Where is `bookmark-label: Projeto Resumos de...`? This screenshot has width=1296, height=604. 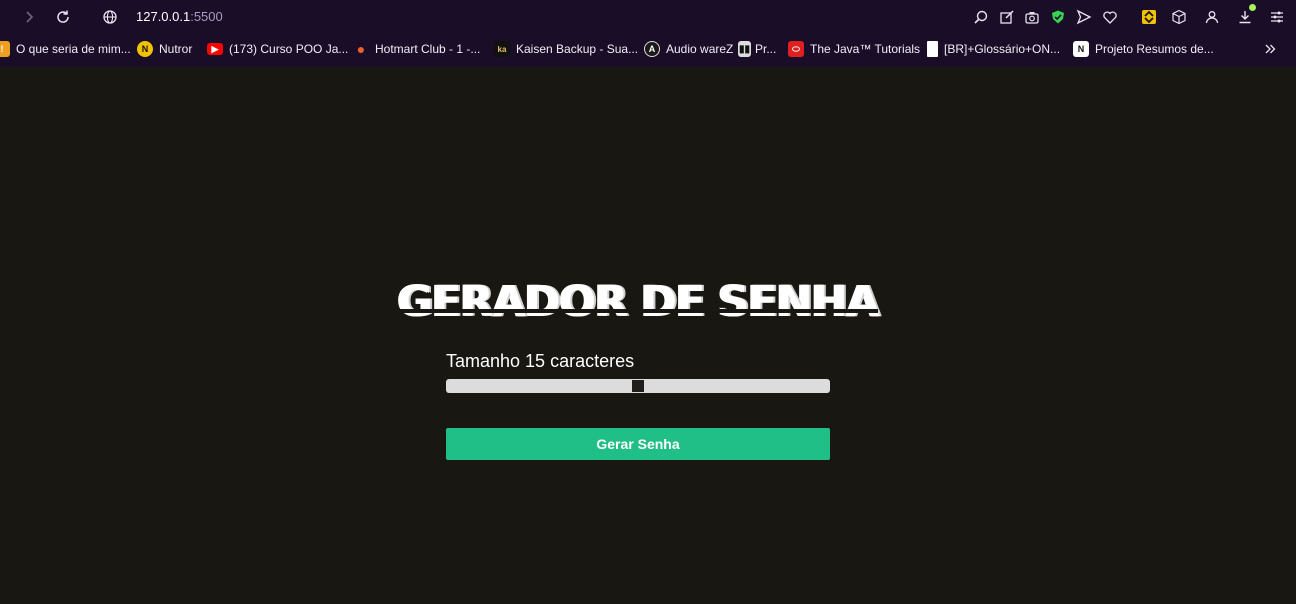 bookmark-label: Projeto Resumos de... is located at coordinates (1154, 49).